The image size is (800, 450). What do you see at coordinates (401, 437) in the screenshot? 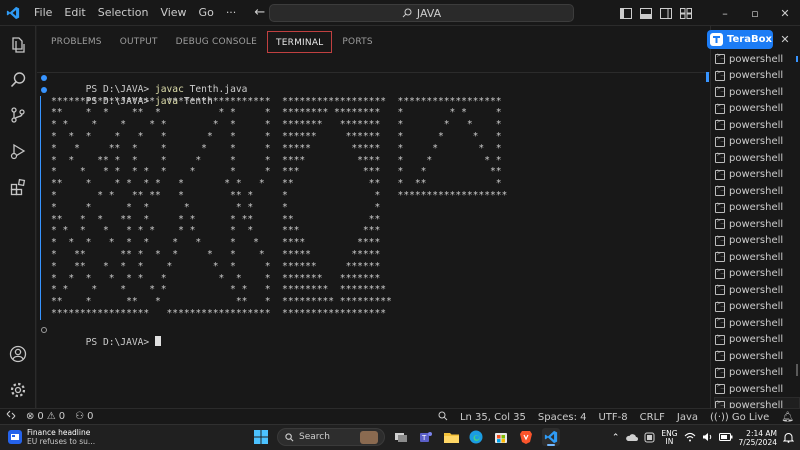
I see `task-view-icon` at bounding box center [401, 437].